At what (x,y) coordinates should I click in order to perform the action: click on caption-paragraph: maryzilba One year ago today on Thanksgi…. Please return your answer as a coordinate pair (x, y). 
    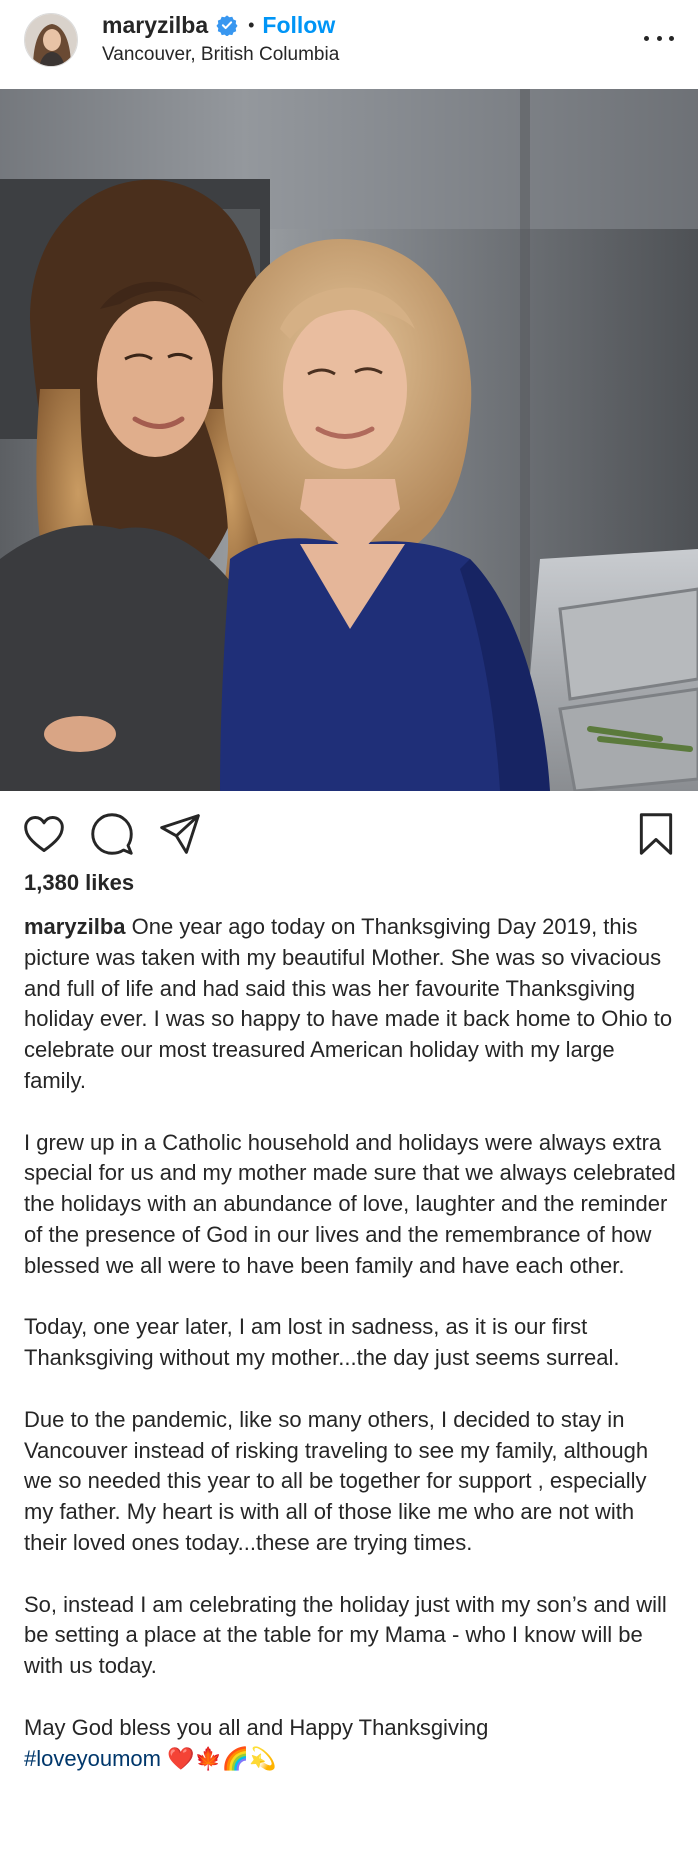
    Looking at the image, I should click on (352, 1004).